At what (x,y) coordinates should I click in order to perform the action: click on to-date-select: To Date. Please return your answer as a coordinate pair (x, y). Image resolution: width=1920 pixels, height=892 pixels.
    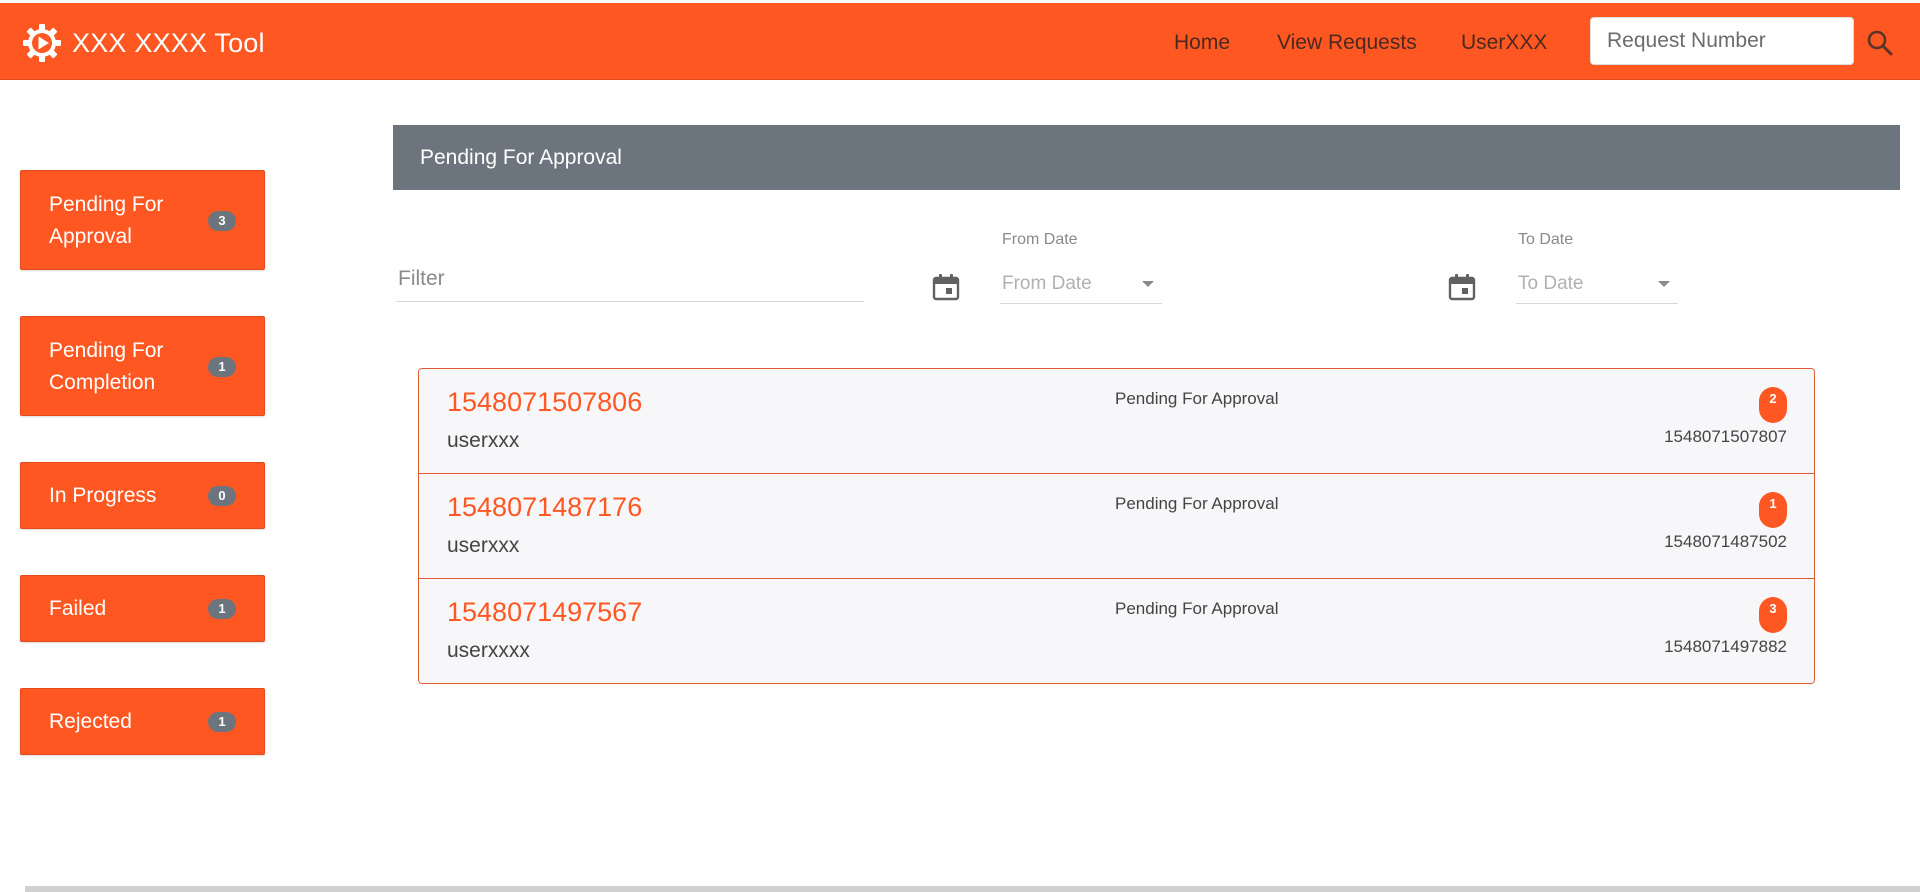
    Looking at the image, I should click on (1597, 286).